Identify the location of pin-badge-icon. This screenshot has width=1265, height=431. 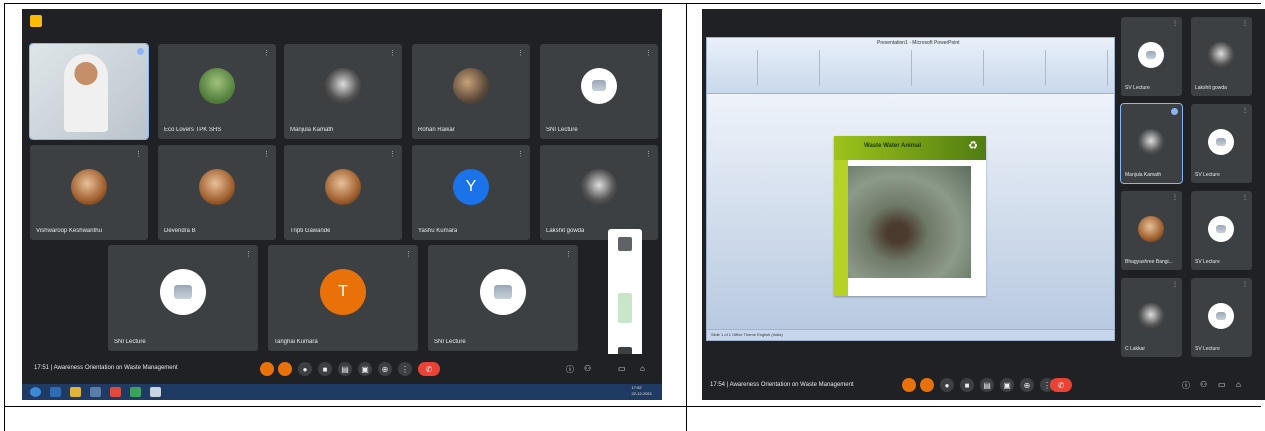
(1174, 111).